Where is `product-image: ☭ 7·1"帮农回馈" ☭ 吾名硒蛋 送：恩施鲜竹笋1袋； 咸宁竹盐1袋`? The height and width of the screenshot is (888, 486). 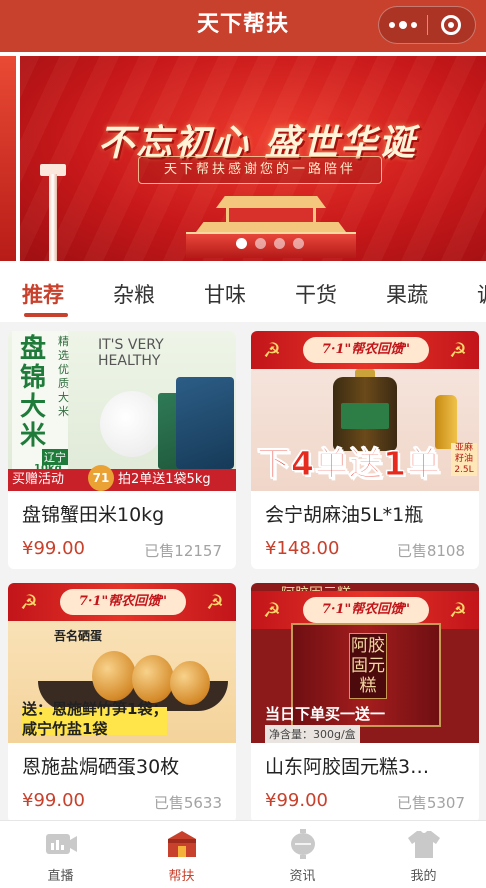 product-image: ☭ 7·1"帮农回馈" ☭ 吾名硒蛋 送：恩施鲜竹笋1袋； 咸宁竹盐1袋 is located at coordinates (122, 663).